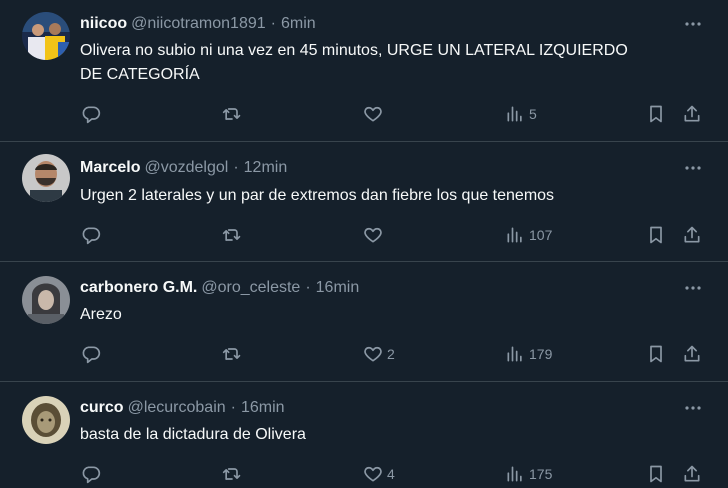 The image size is (728, 488). I want to click on tweet-header: niicoo @niicotramon1891 · 6min, so click(198, 24).